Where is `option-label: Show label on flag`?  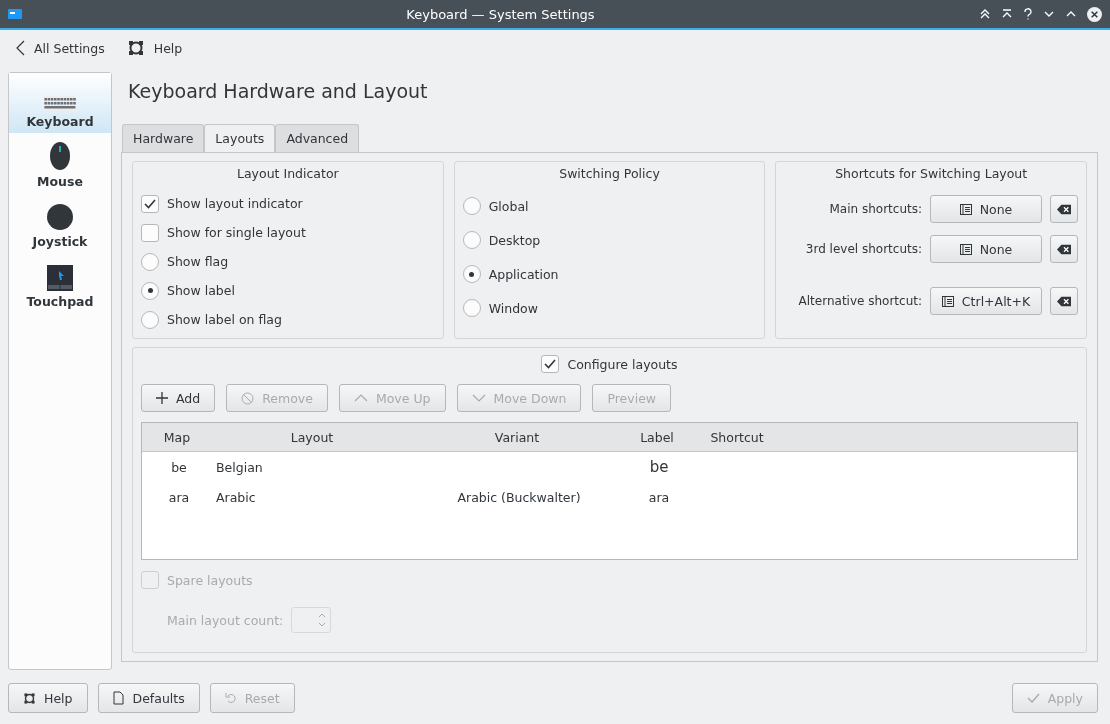 option-label: Show label on flag is located at coordinates (224, 319).